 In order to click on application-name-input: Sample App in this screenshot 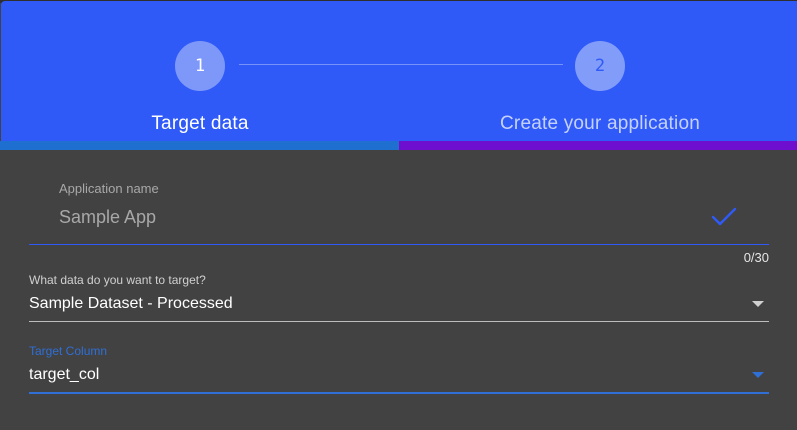, I will do `click(107, 217)`.